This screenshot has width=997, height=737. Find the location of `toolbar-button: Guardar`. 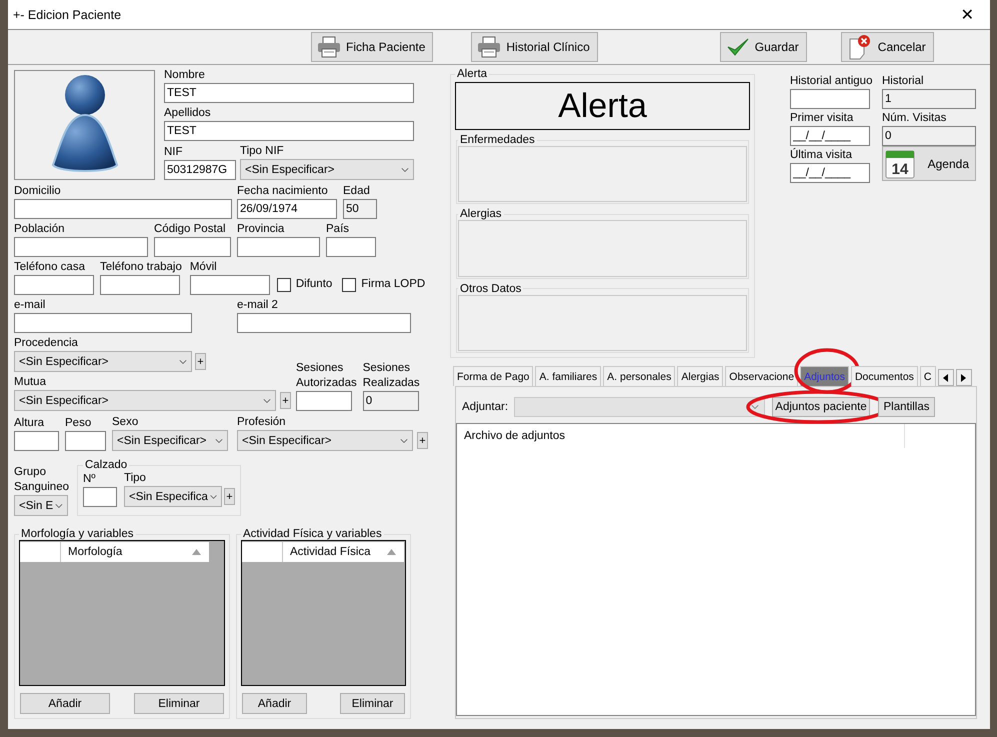

toolbar-button: Guardar is located at coordinates (763, 47).